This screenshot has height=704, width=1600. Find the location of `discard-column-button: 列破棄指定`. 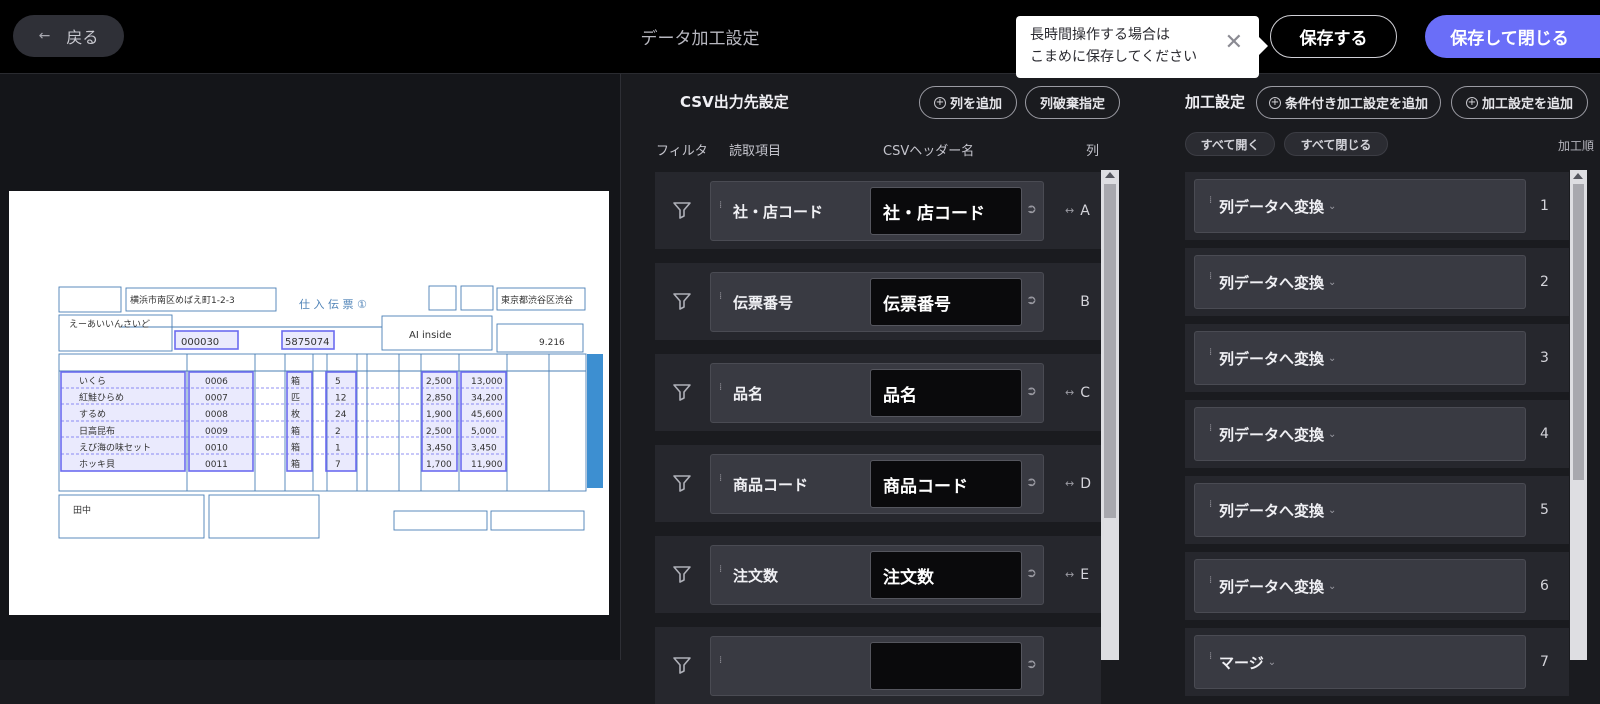

discard-column-button: 列破棄指定 is located at coordinates (1072, 102).